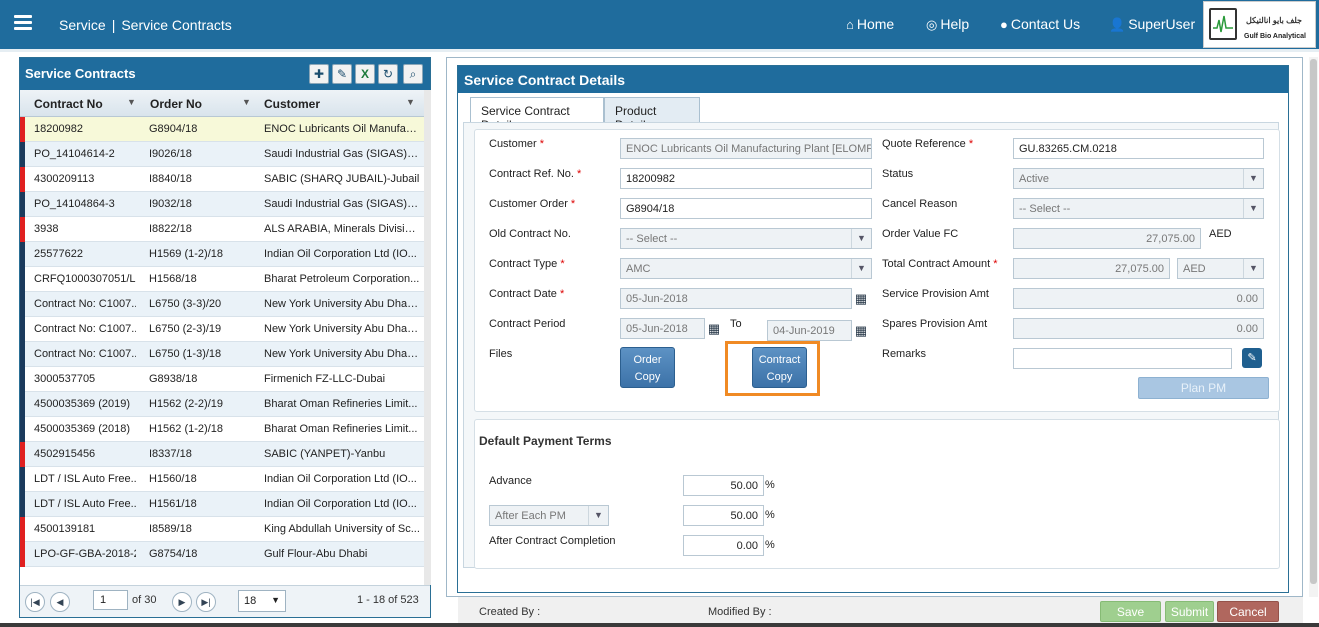 The width and height of the screenshot is (1319, 627). I want to click on edit-button: ✎, so click(342, 74).